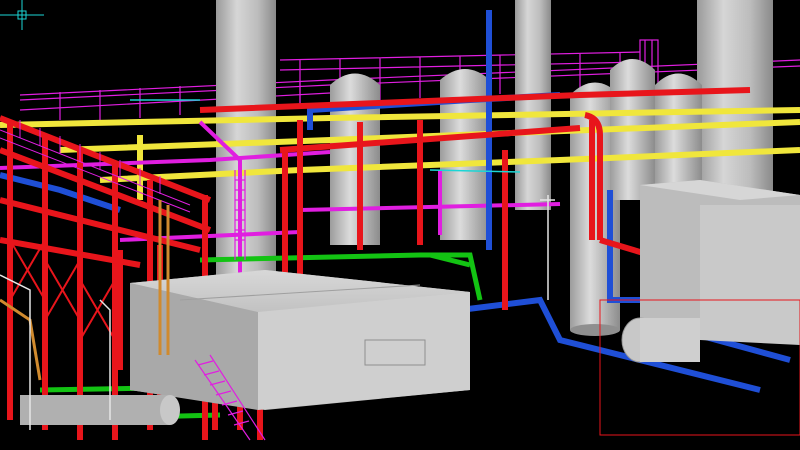  Describe the element at coordinates (100, 410) in the screenshot. I see `horizontal-vessel` at that location.